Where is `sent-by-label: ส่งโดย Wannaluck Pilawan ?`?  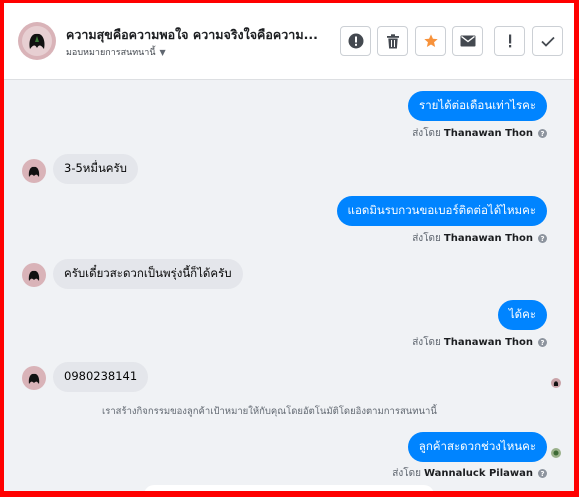 sent-by-label: ส่งโดย Wannaluck Pilawan ? is located at coordinates (469, 473).